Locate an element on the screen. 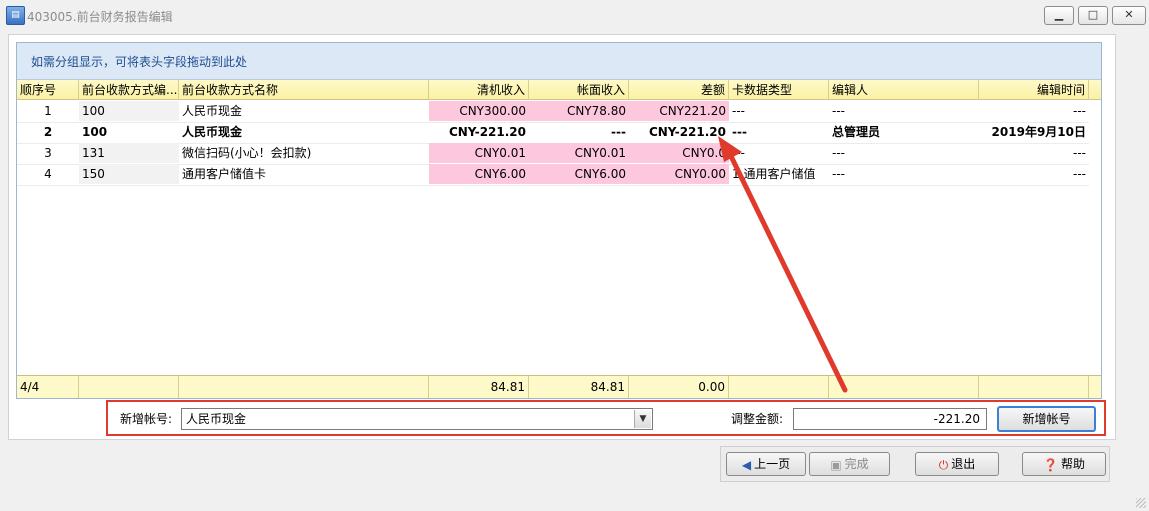  cell-seq: 4 is located at coordinates (48, 174).